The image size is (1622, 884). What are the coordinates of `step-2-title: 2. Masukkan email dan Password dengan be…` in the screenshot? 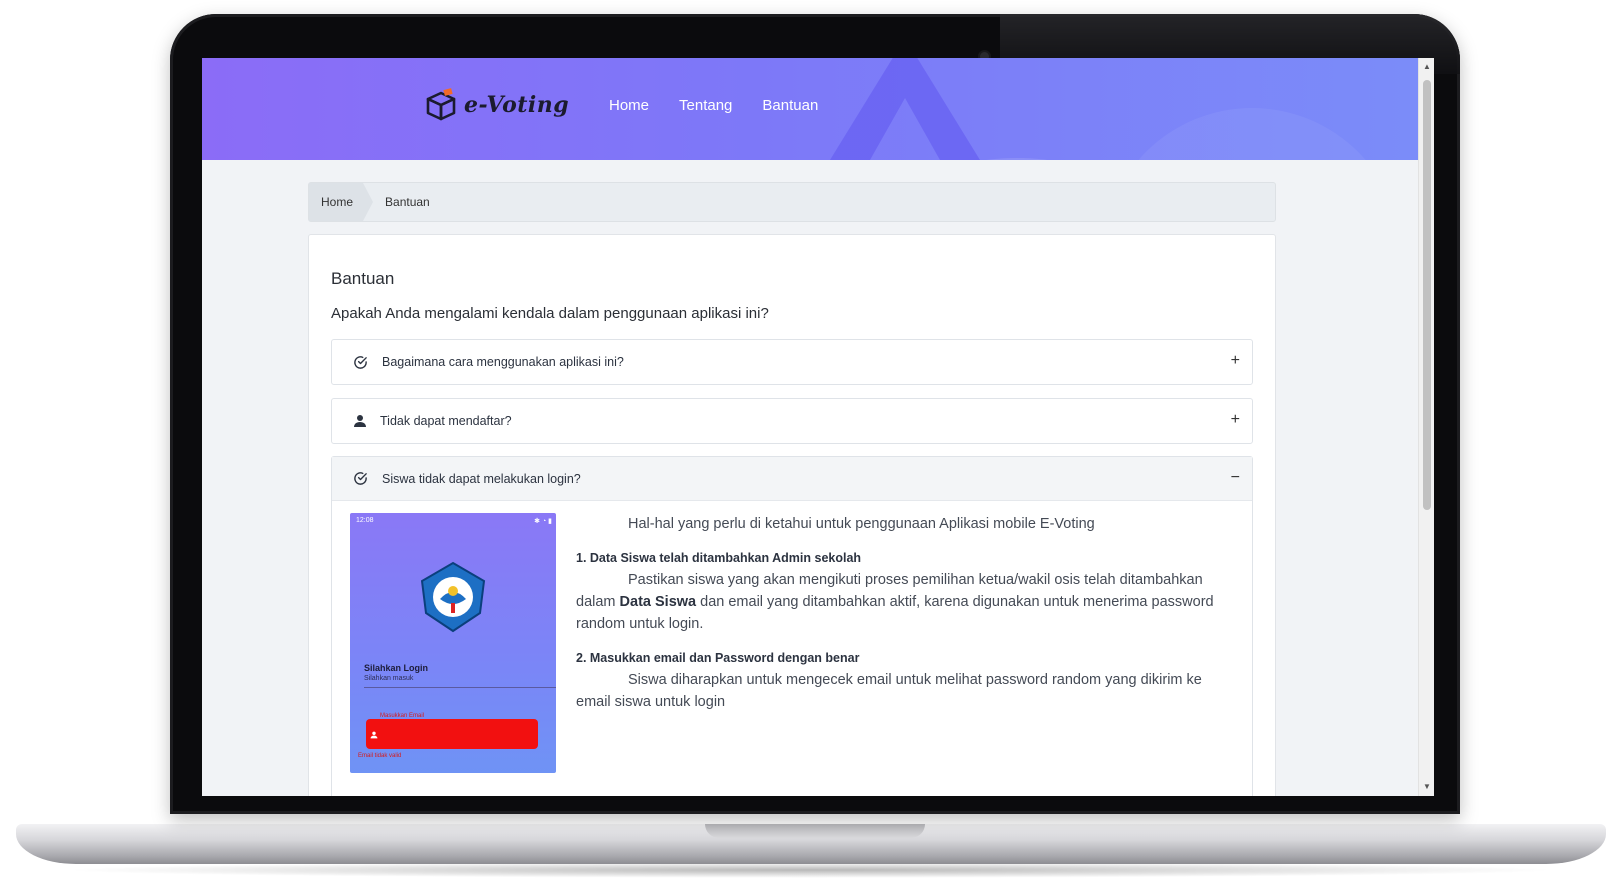 It's located at (718, 658).